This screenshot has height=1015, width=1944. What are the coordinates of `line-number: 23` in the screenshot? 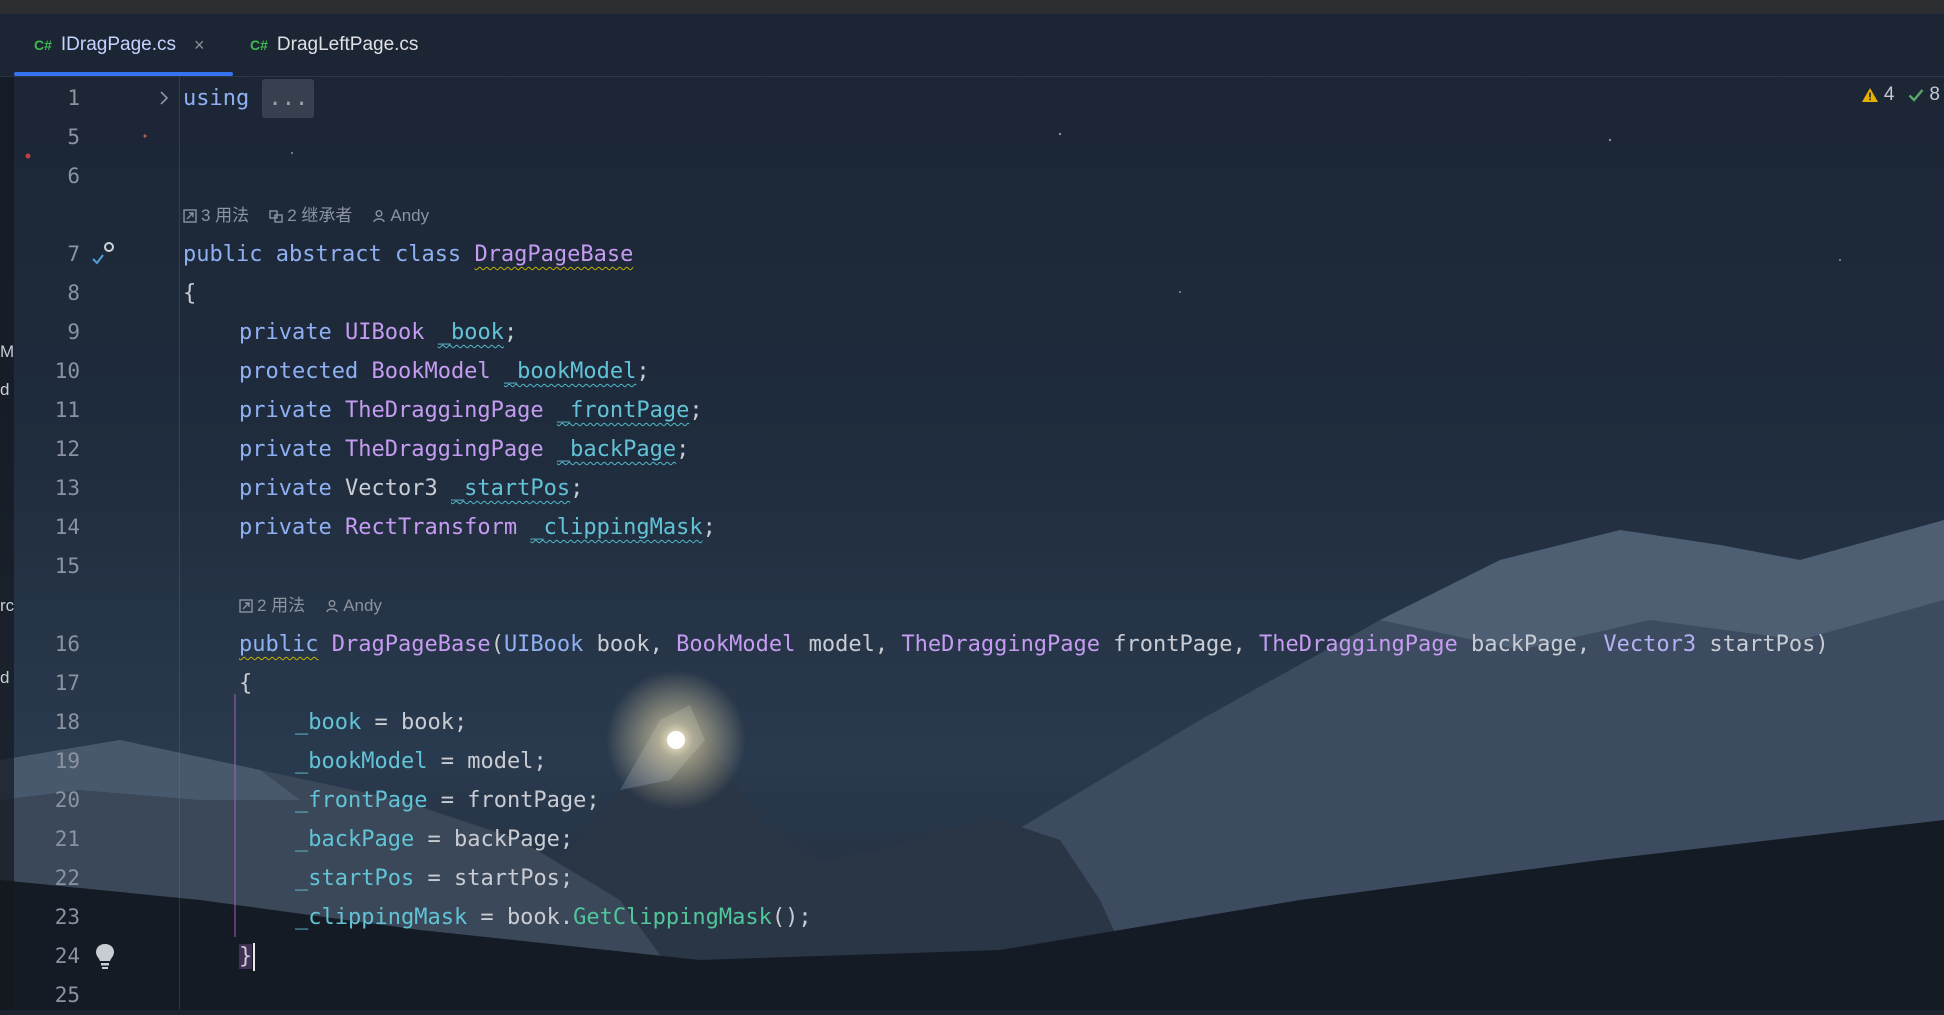 It's located at (67, 917).